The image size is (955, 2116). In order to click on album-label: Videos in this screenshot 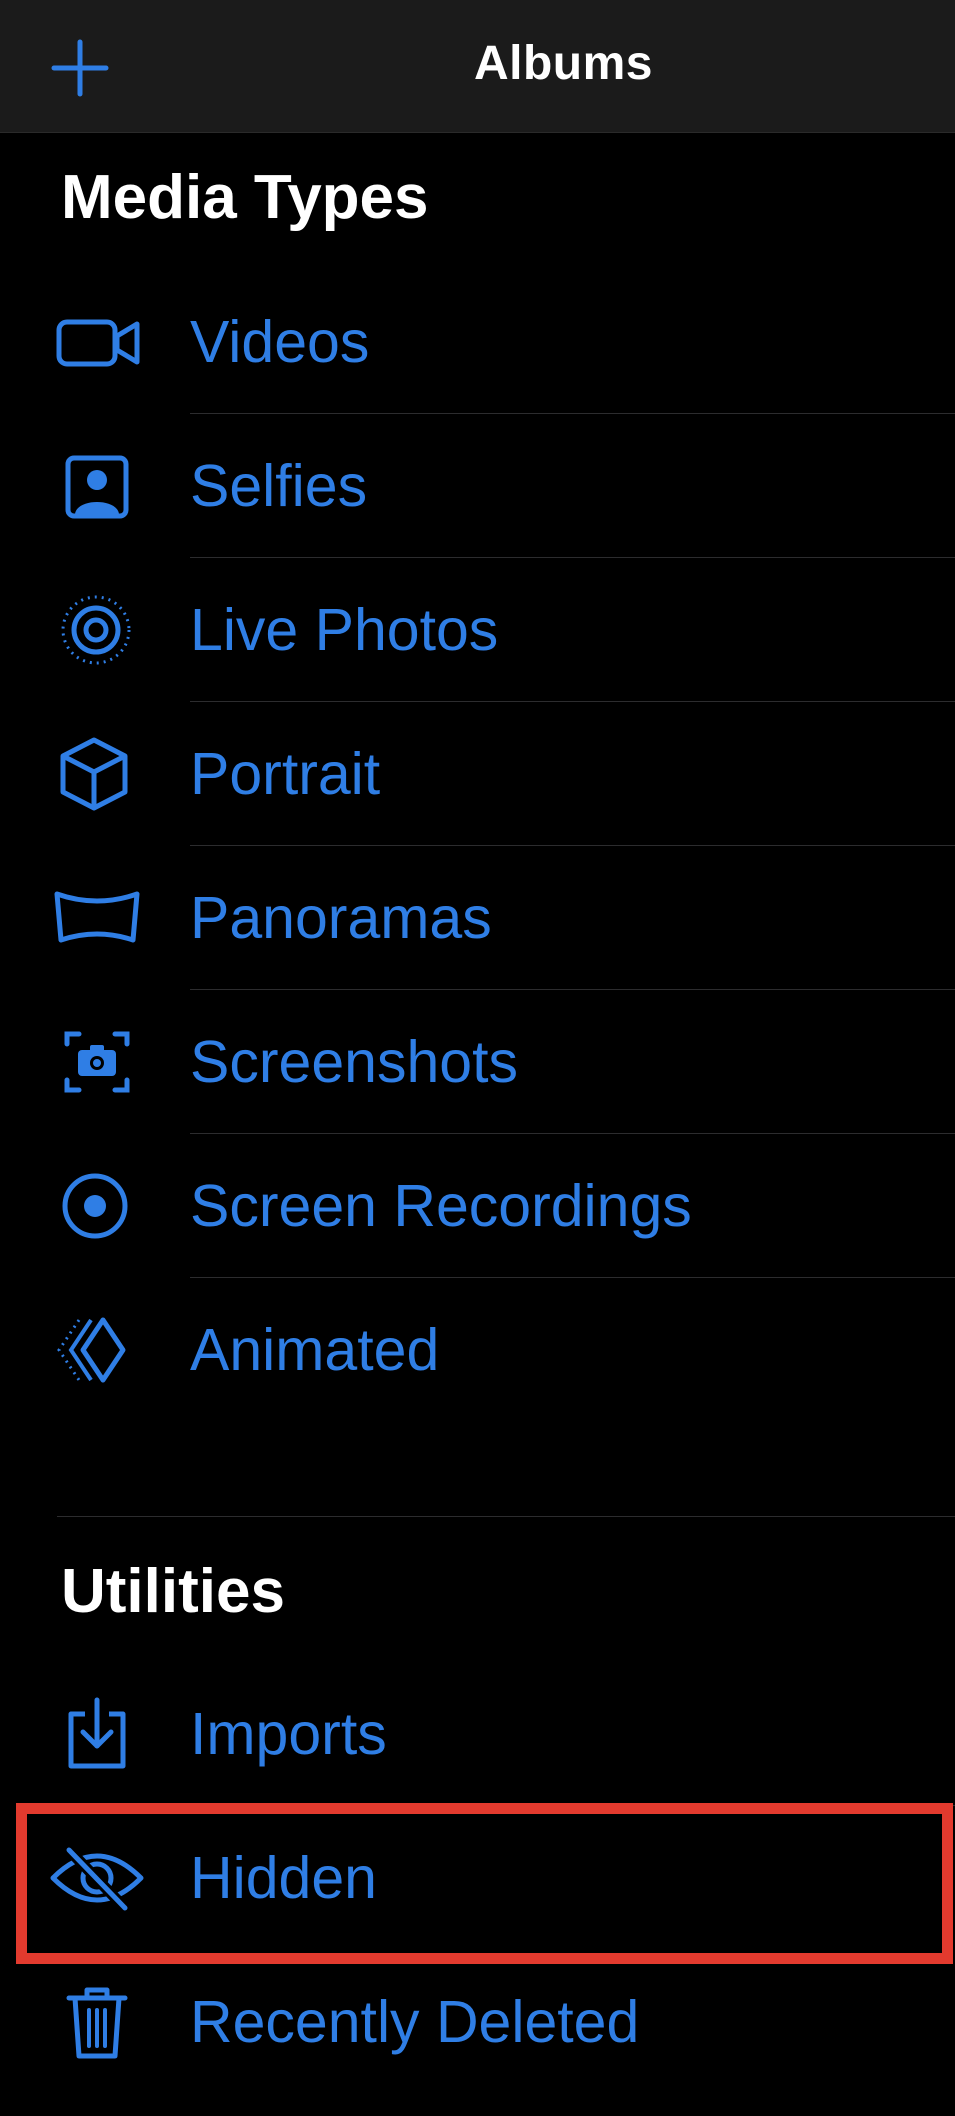, I will do `click(280, 342)`.